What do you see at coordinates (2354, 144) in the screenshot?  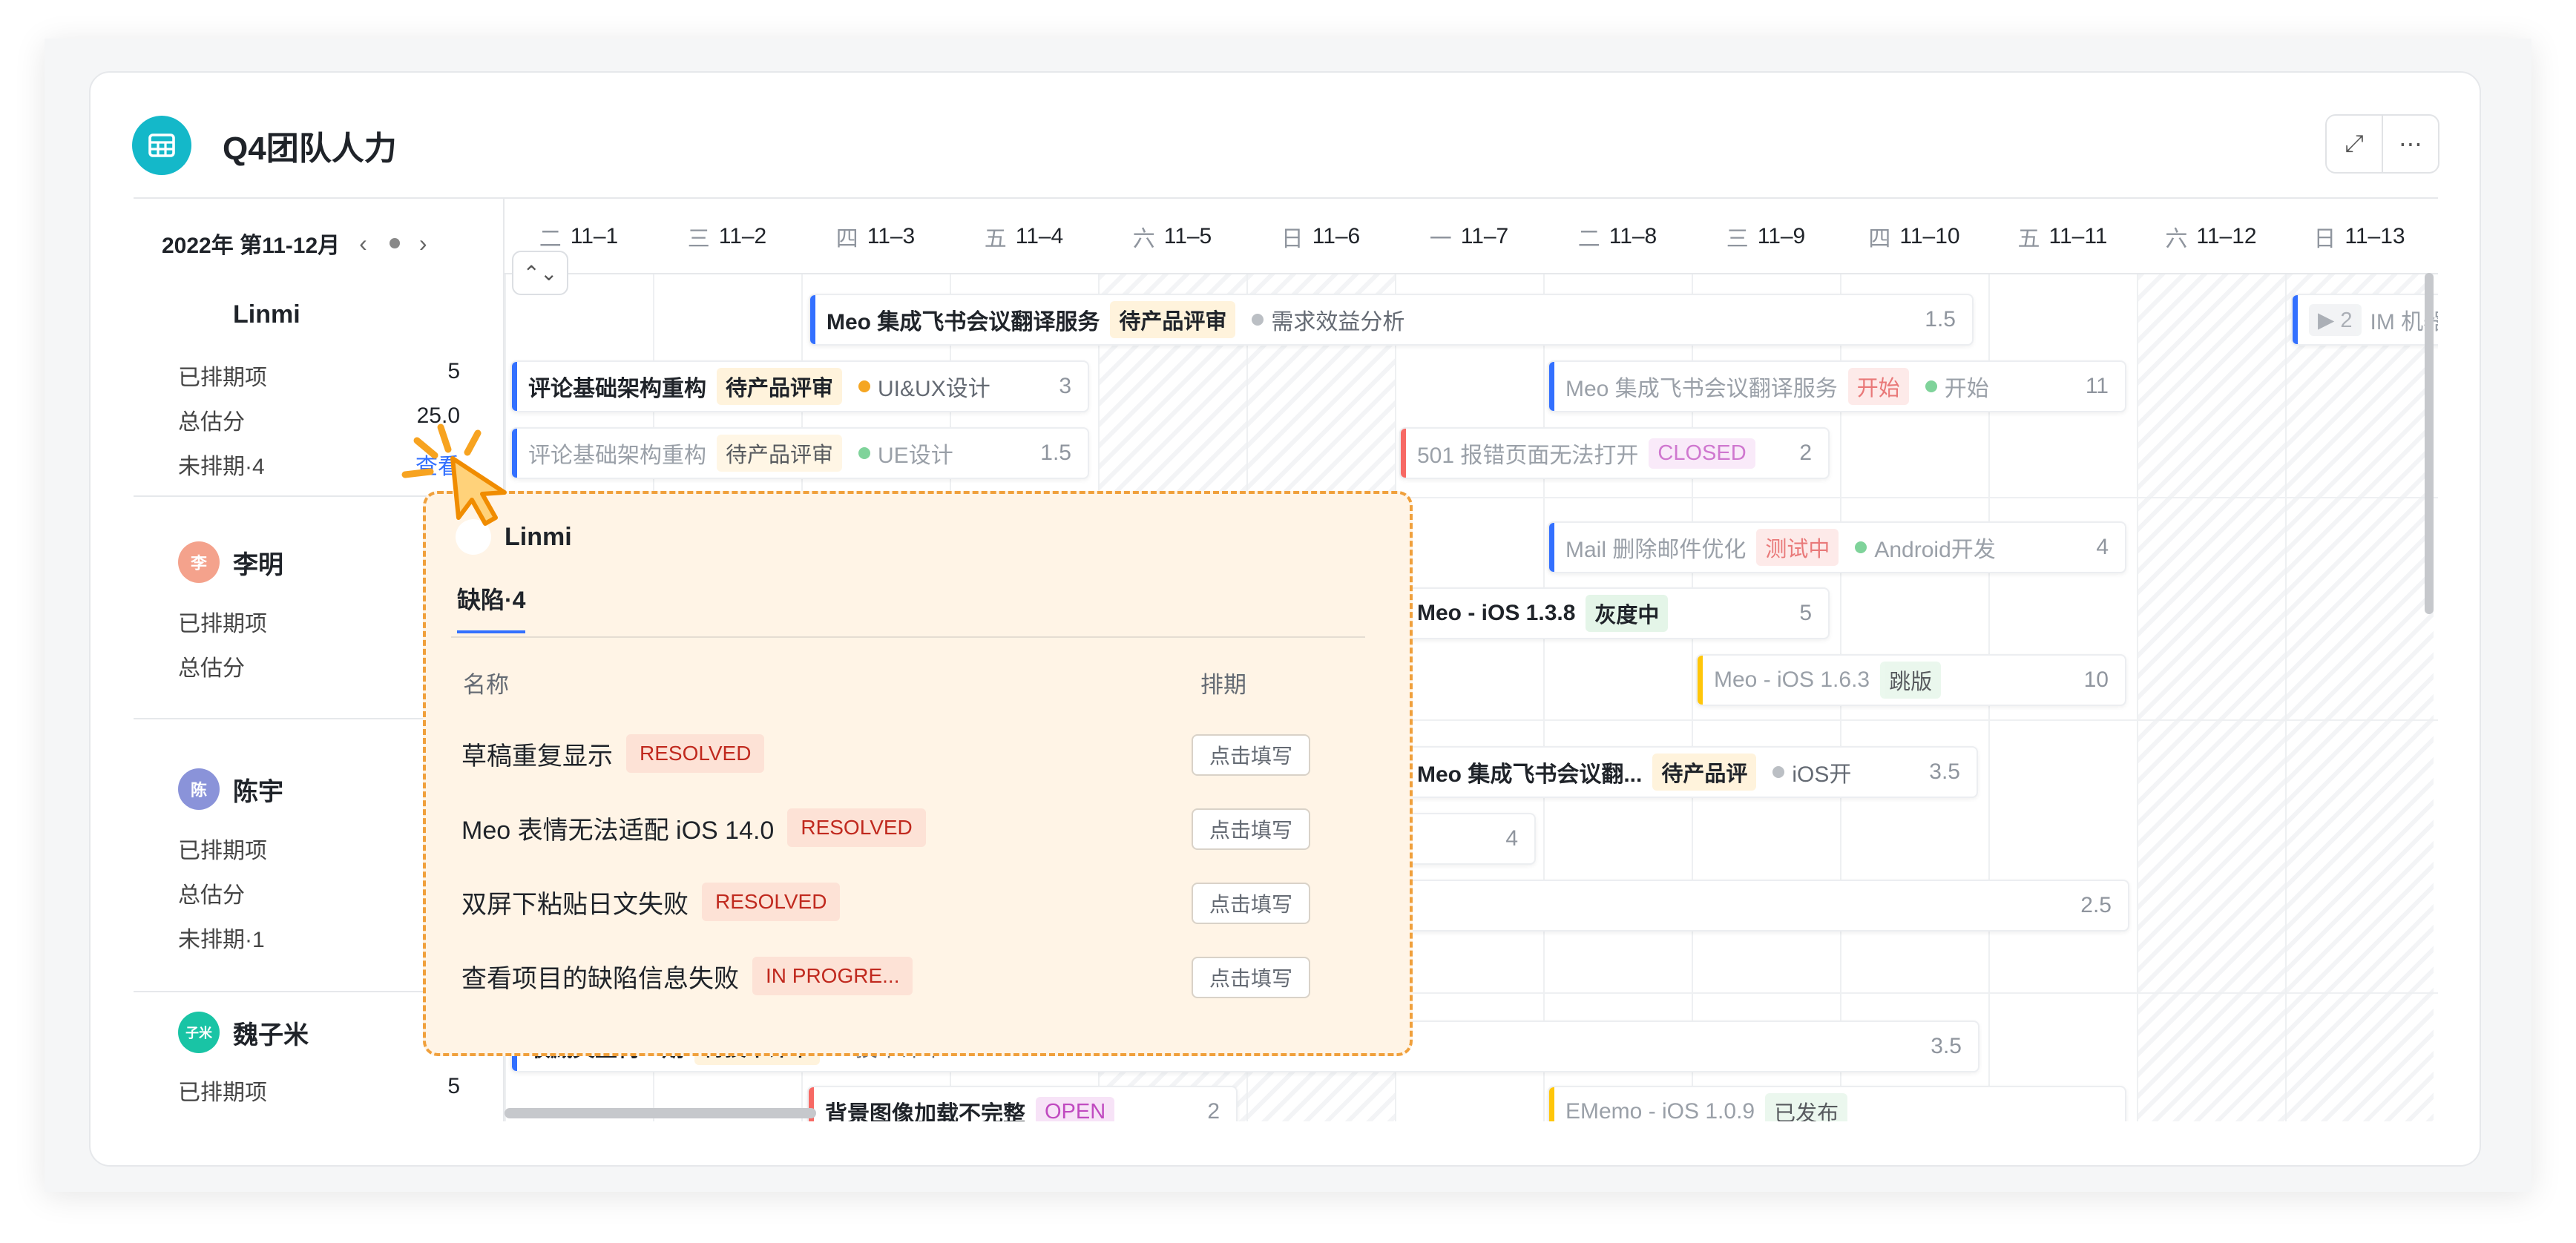 I see `expand-icon: ⤢` at bounding box center [2354, 144].